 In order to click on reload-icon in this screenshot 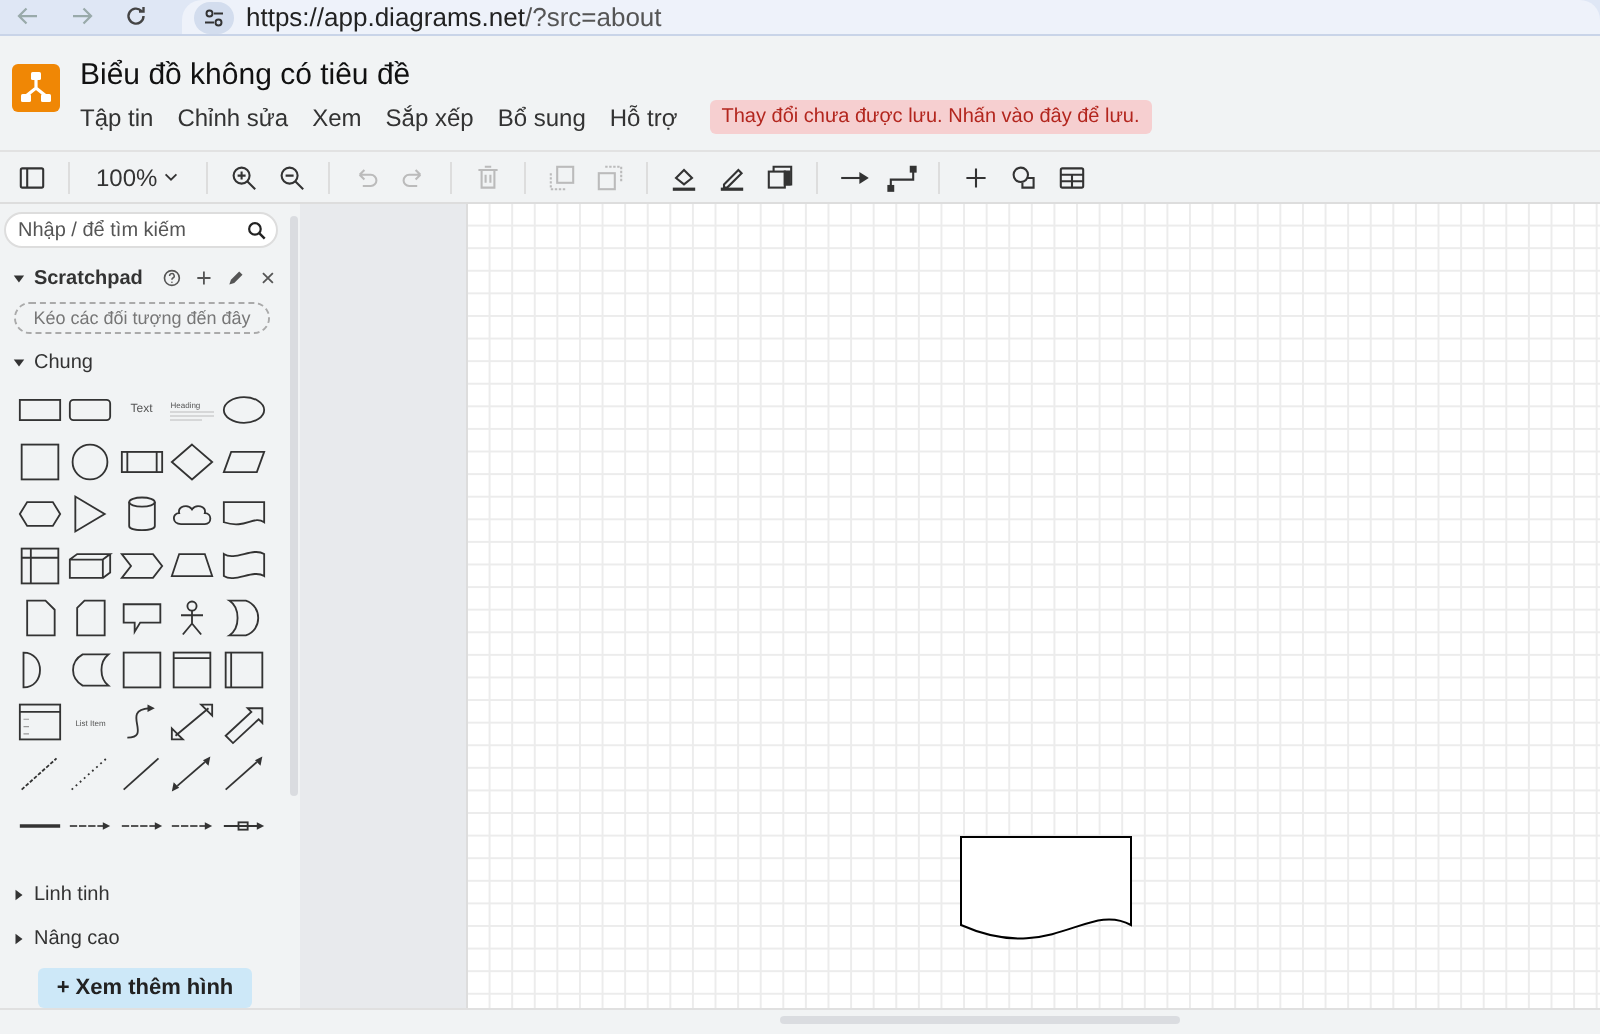, I will do `click(136, 16)`.